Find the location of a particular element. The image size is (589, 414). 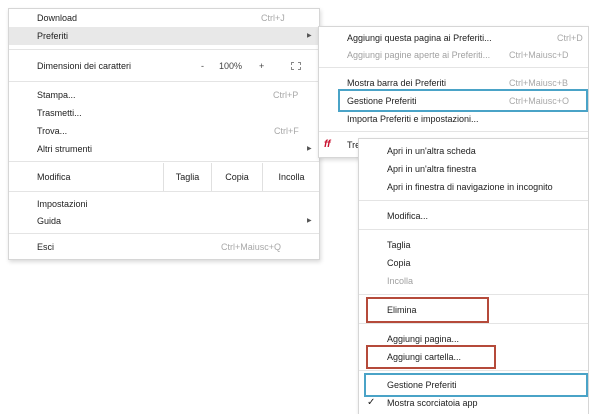

menu-item-guida: Guida ▶ is located at coordinates (164, 221).